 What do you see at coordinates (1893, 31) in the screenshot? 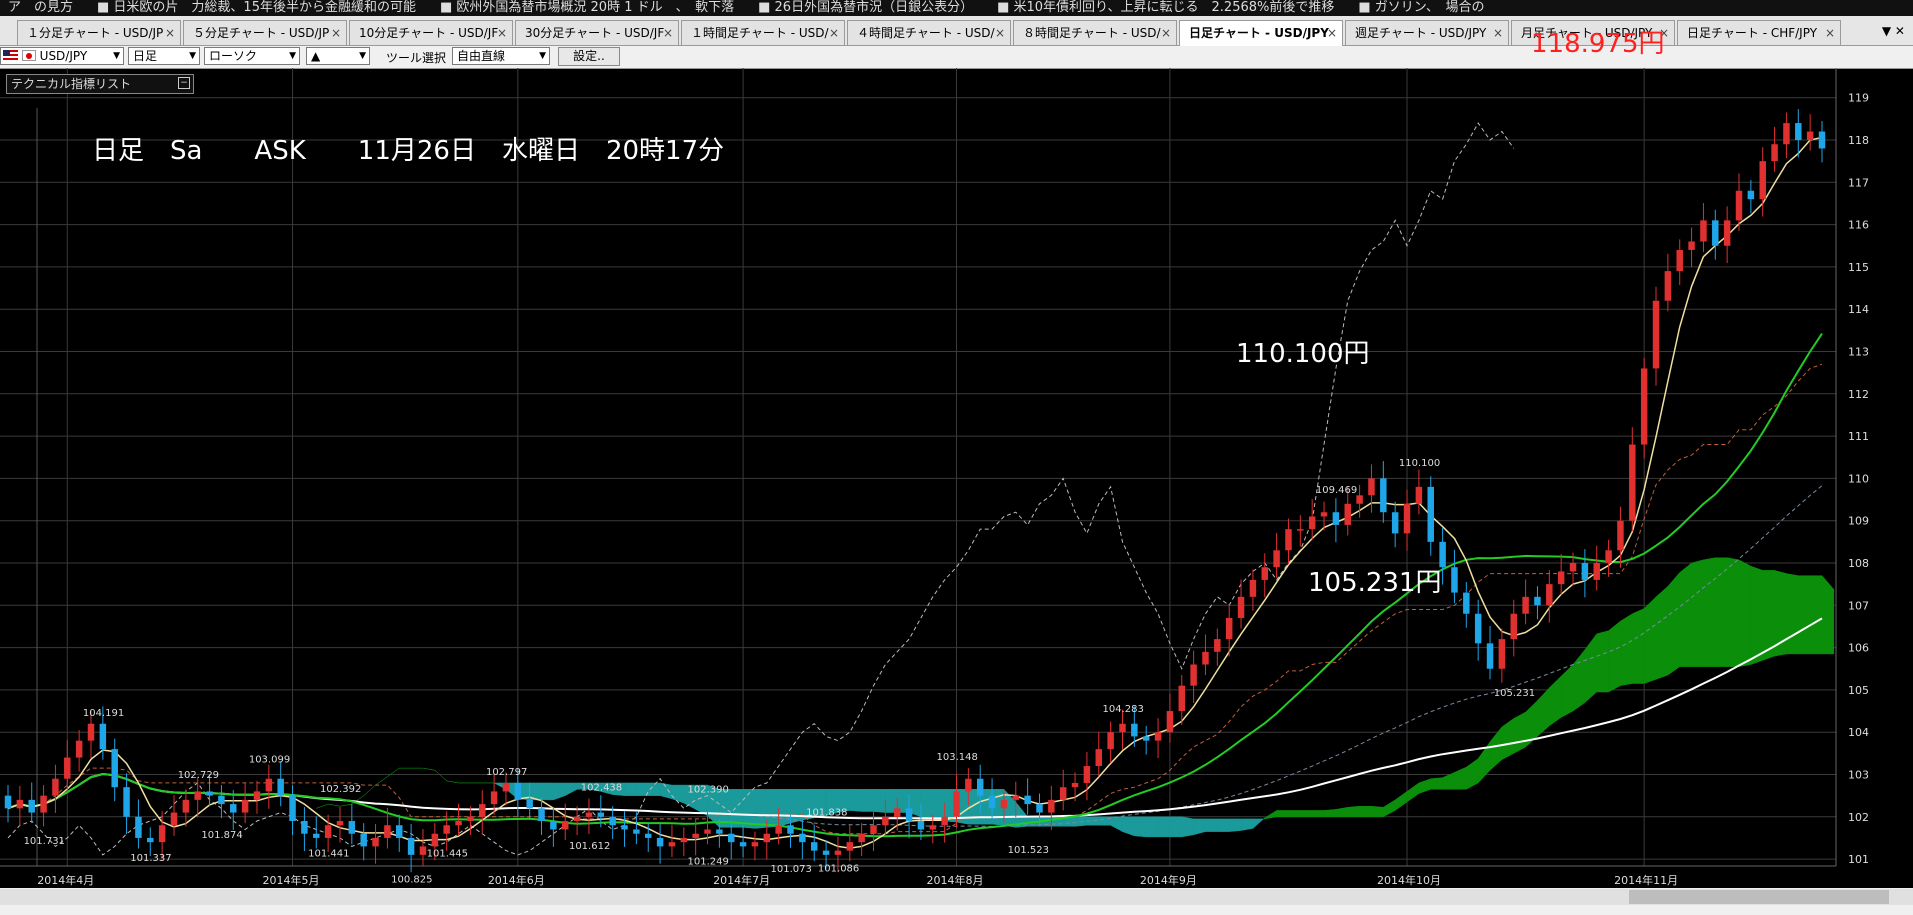
I see `tab-controls: ▼ ✕` at bounding box center [1893, 31].